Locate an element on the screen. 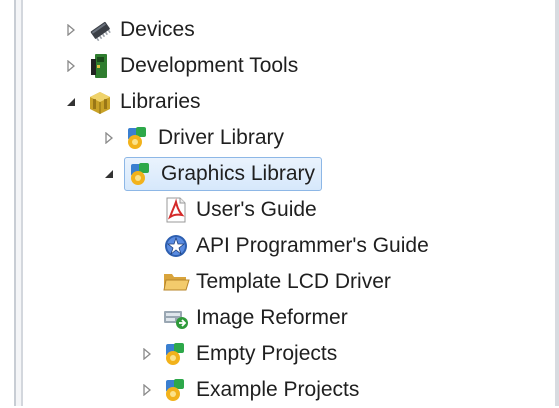 The width and height of the screenshot is (559, 408). board-icon is located at coordinates (100, 66).